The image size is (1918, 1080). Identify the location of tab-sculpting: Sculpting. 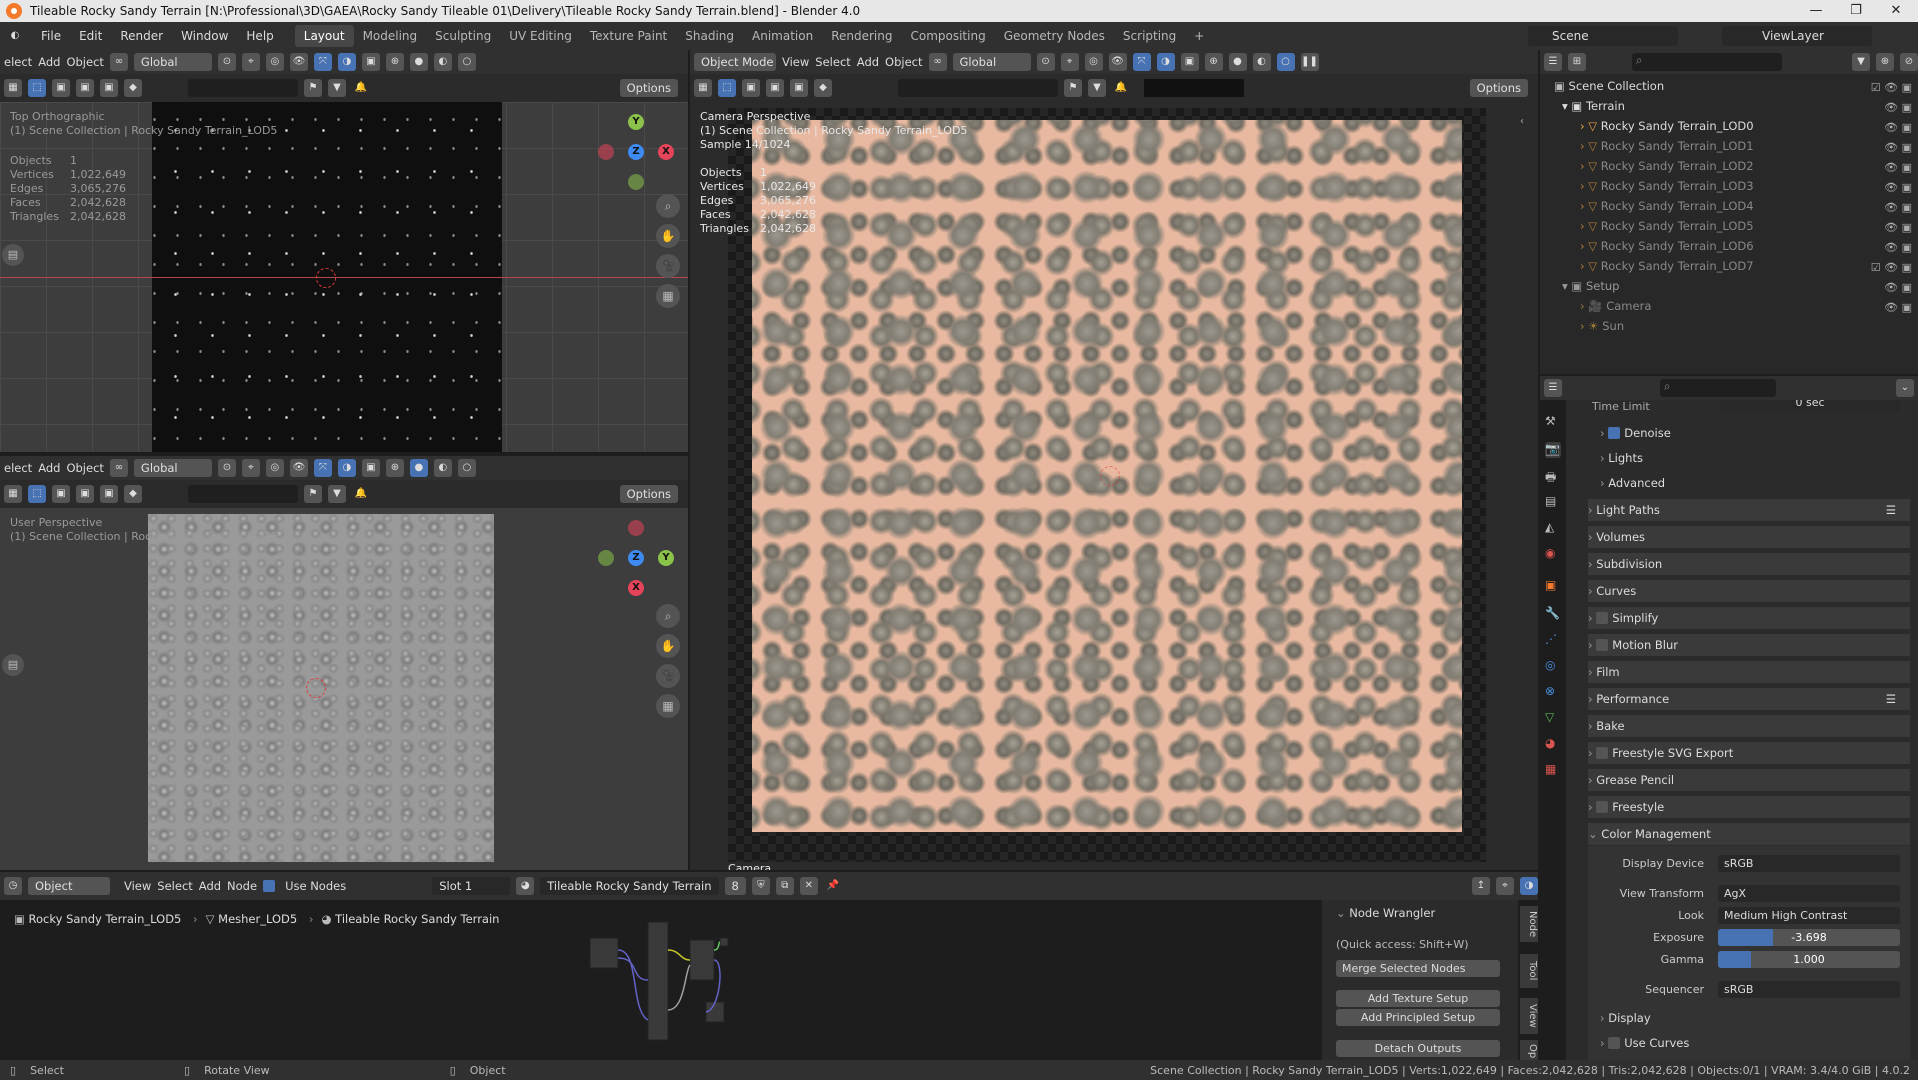
(463, 36).